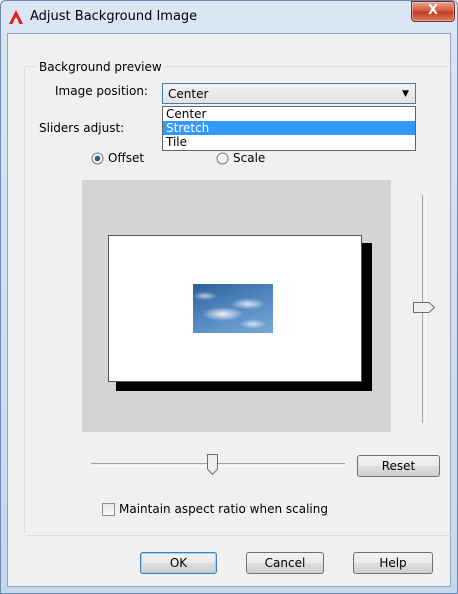  I want to click on scale-radio-label: Scale, so click(249, 158).